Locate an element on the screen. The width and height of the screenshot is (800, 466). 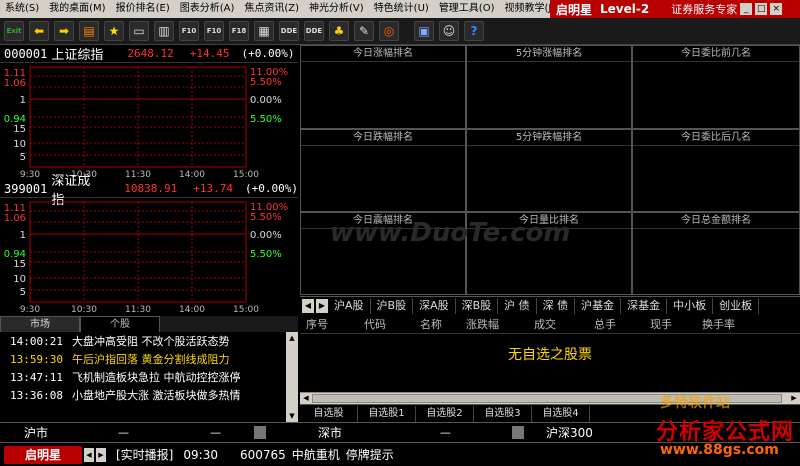
sz-indicator is located at coordinates (518, 432).